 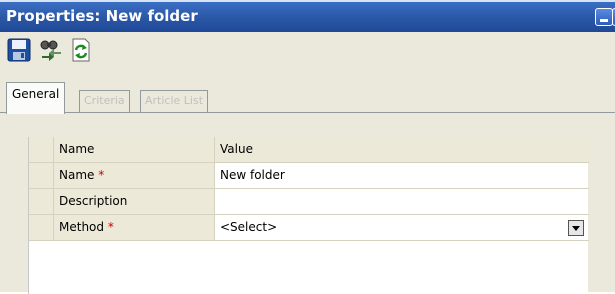 I want to click on window-title: Properties: New folder, so click(x=102, y=16).